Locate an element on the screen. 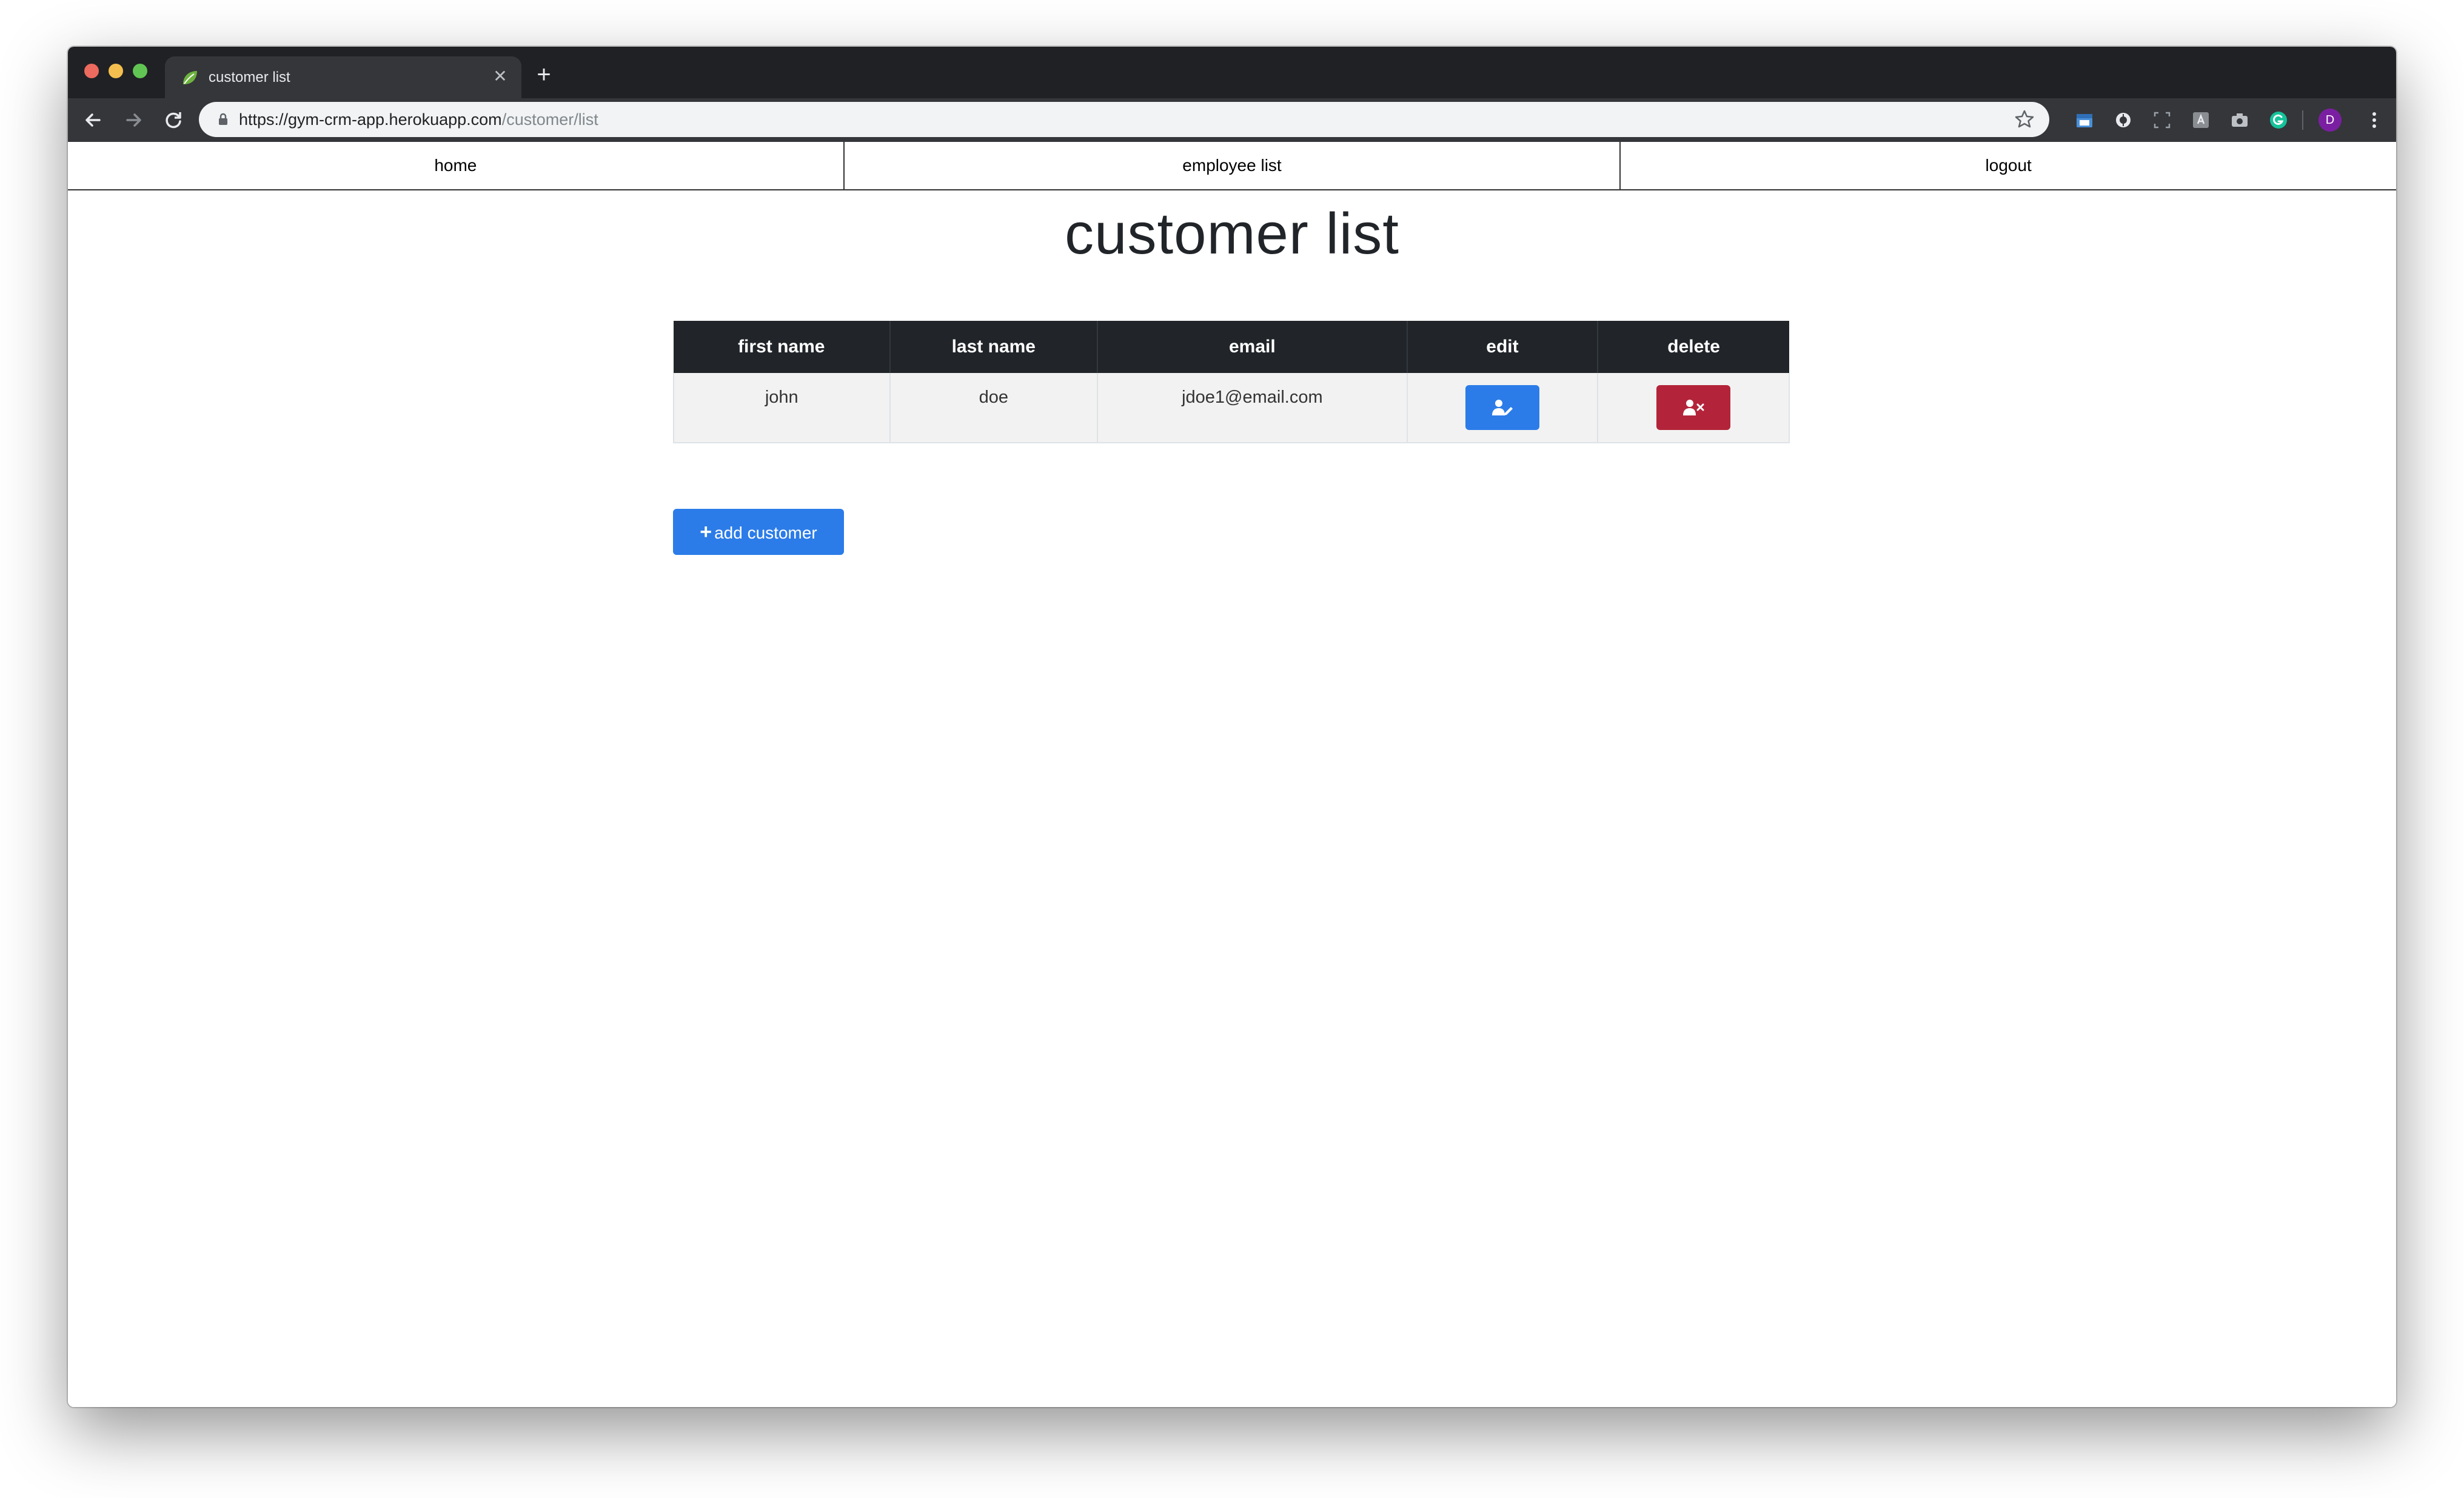 The width and height of the screenshot is (2464, 1498). profile-avatar: D is located at coordinates (2330, 120).